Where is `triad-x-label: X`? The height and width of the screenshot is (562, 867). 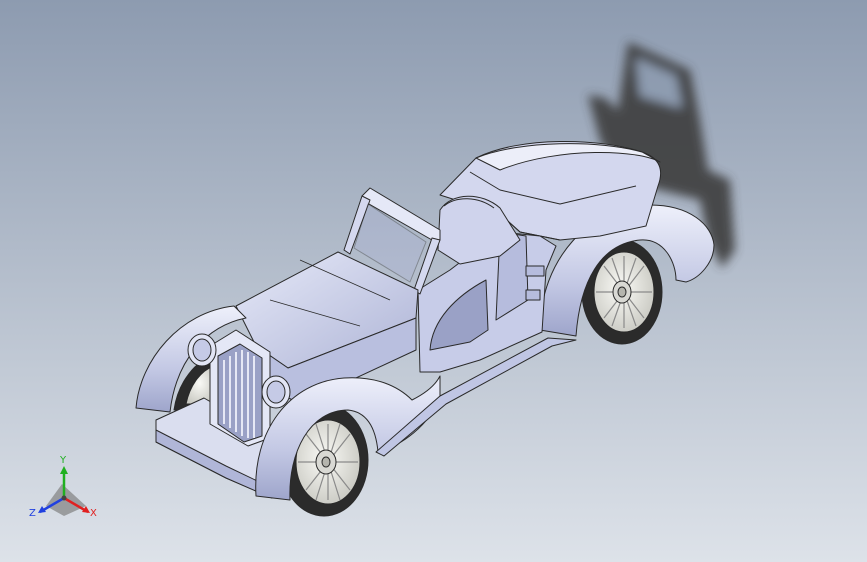 triad-x-label: X is located at coordinates (93, 513).